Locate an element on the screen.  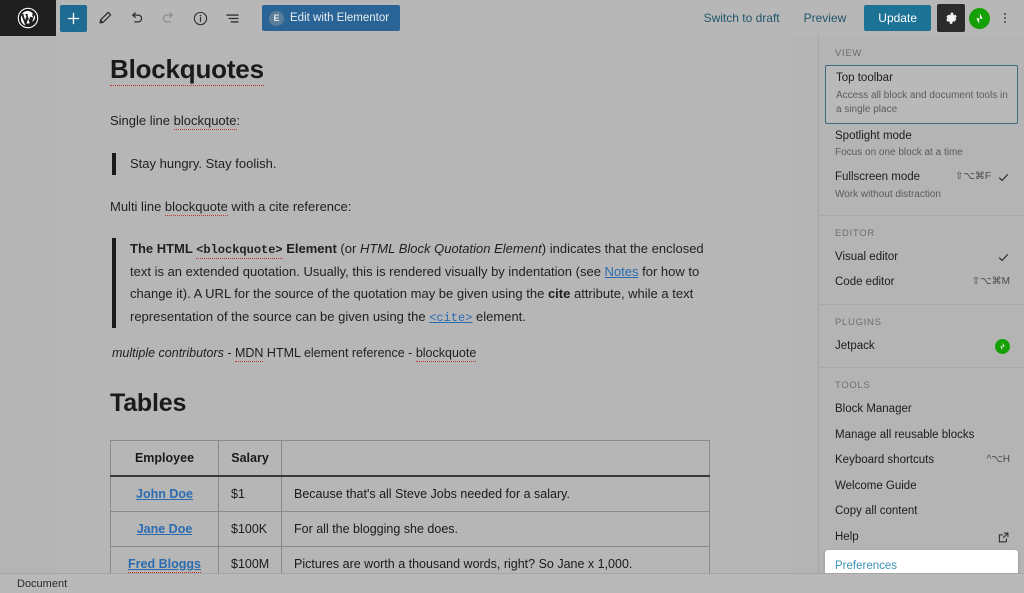
menu-group-editor: EDITOR Visual editor Code editor ⇧⌥⌘M is located at coordinates (921, 260).